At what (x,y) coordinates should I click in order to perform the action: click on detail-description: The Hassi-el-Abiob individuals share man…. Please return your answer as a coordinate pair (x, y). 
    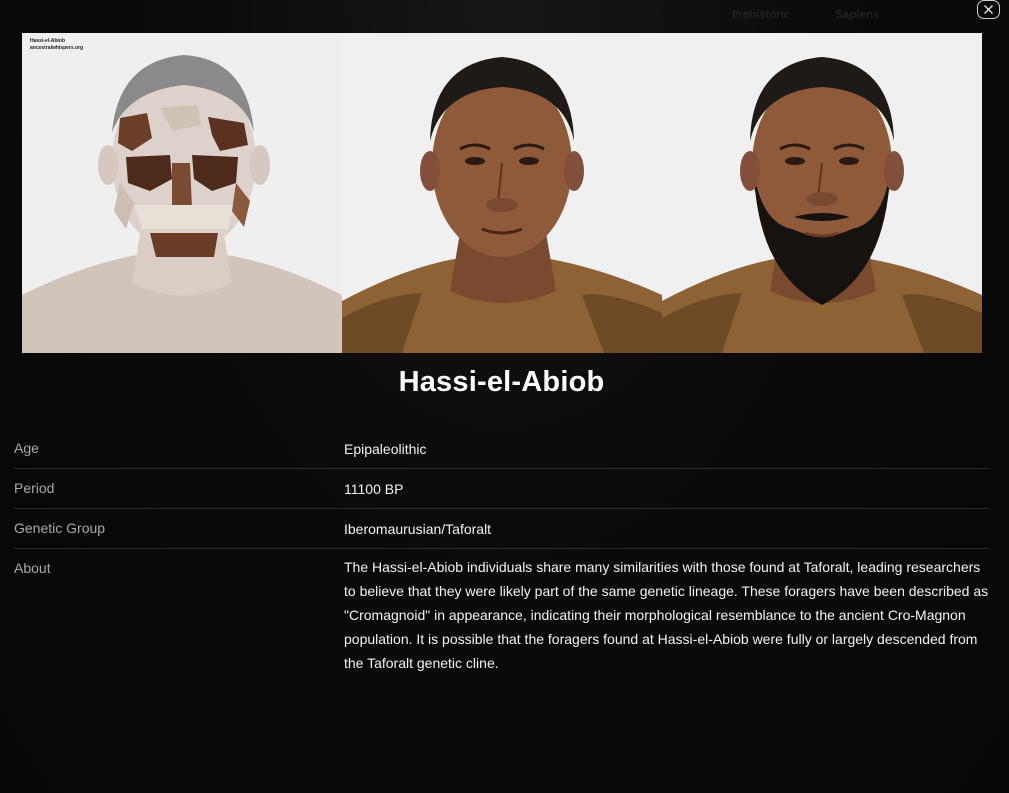
    Looking at the image, I should click on (666, 615).